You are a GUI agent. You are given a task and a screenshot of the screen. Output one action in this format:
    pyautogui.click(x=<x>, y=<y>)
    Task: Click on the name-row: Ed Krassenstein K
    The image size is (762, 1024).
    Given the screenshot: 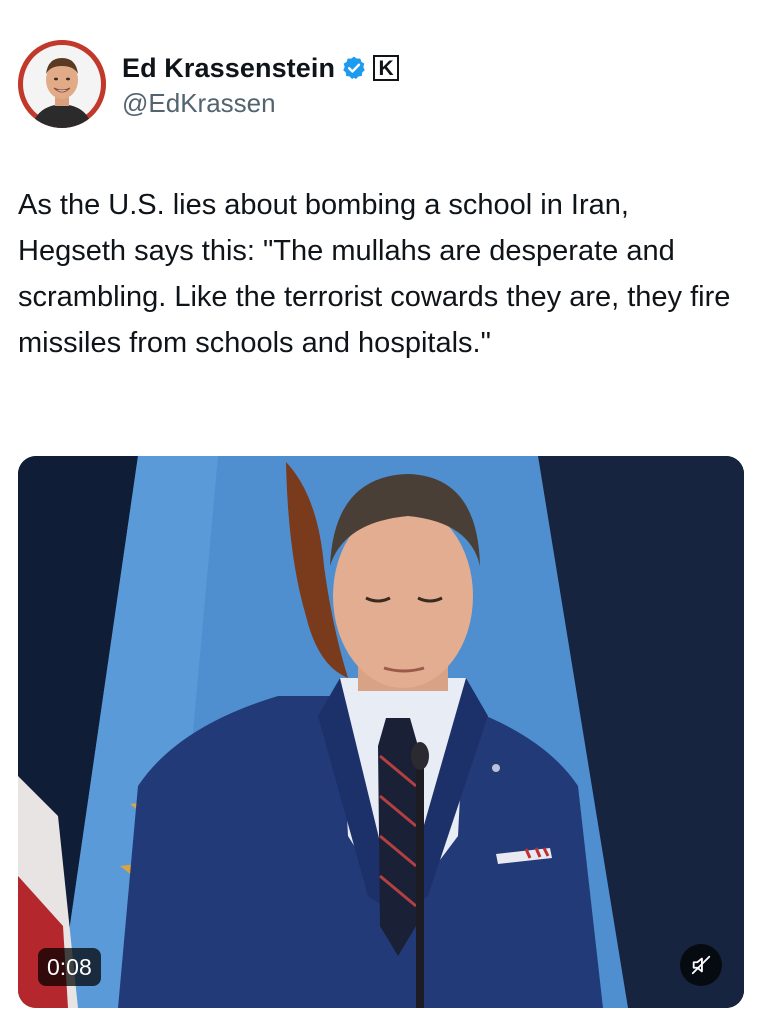 What is the action you would take?
    pyautogui.click(x=261, y=68)
    